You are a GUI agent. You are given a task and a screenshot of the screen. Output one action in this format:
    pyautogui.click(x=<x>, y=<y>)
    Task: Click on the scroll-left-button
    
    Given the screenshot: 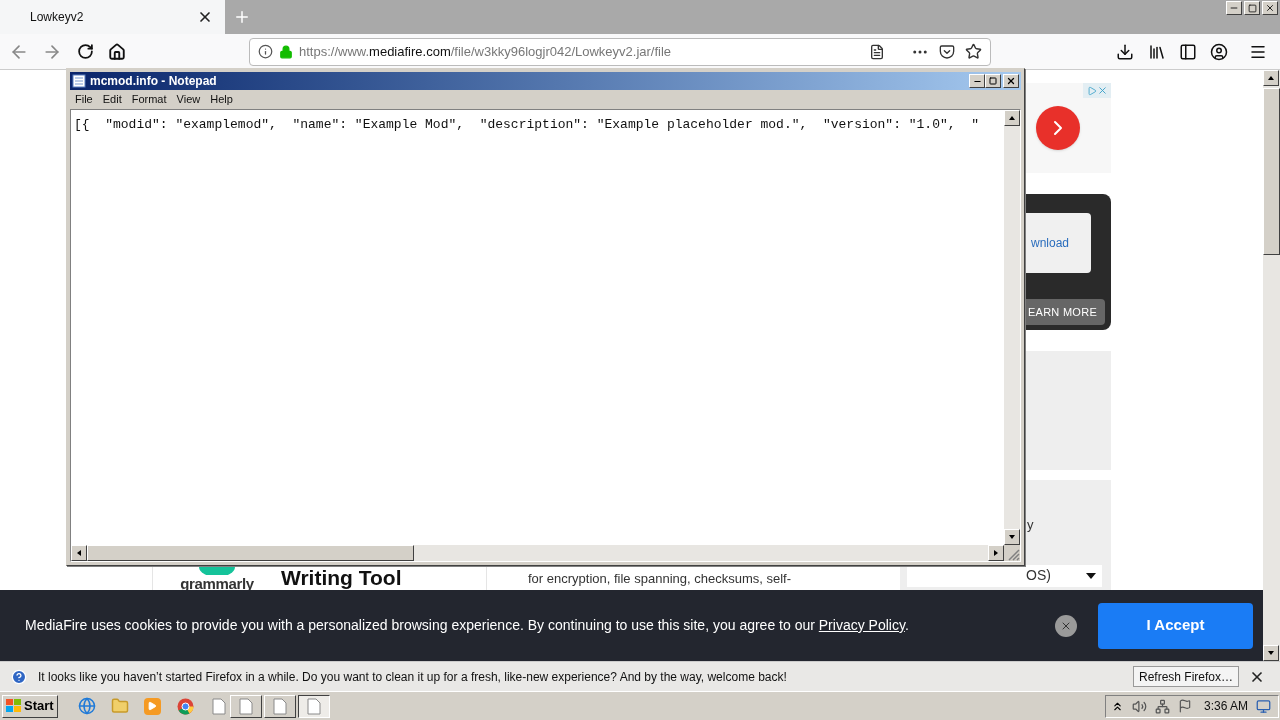 What is the action you would take?
    pyautogui.click(x=79, y=553)
    